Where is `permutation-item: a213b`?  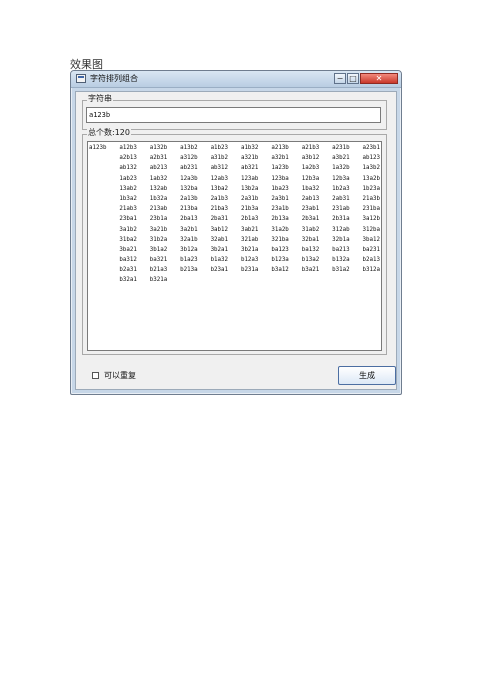
permutation-item: a213b is located at coordinates (280, 148).